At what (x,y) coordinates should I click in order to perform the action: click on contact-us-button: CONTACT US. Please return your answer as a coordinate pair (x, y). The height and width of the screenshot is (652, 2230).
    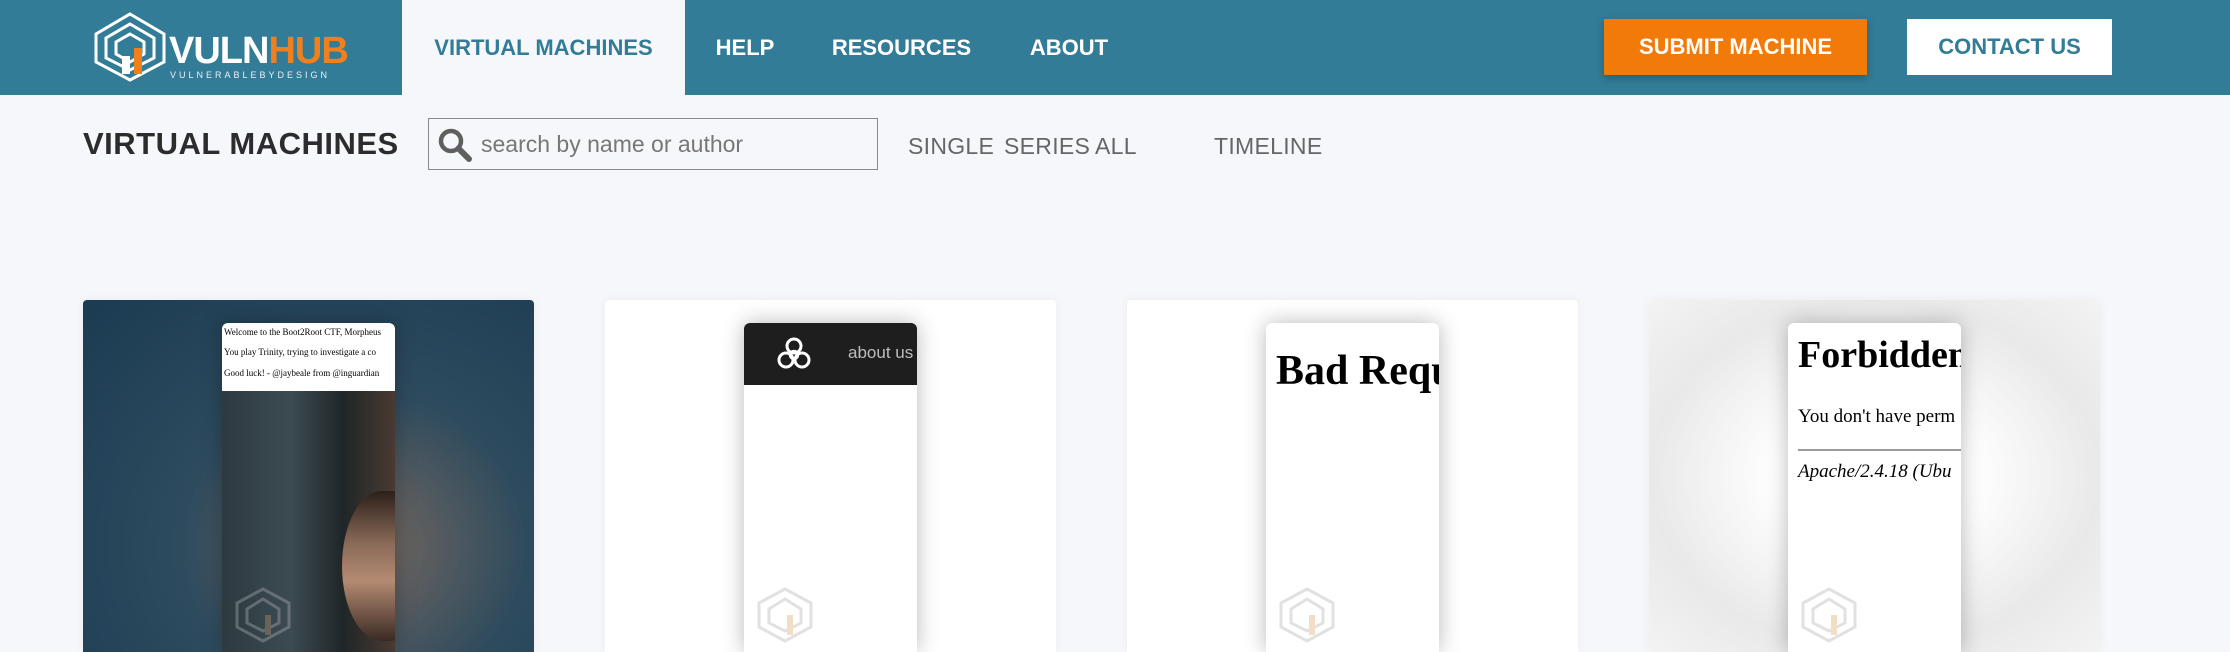
    Looking at the image, I should click on (2009, 47).